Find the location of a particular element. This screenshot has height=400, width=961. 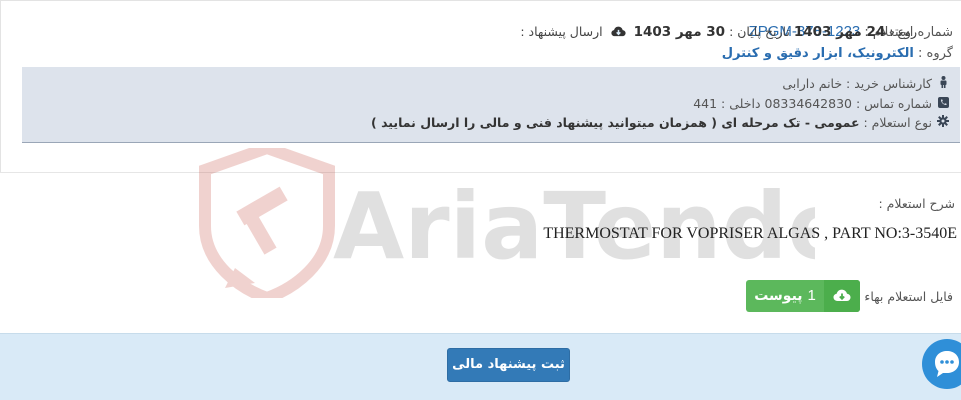

end-label: تاریخ پایان : is located at coordinates (759, 31).